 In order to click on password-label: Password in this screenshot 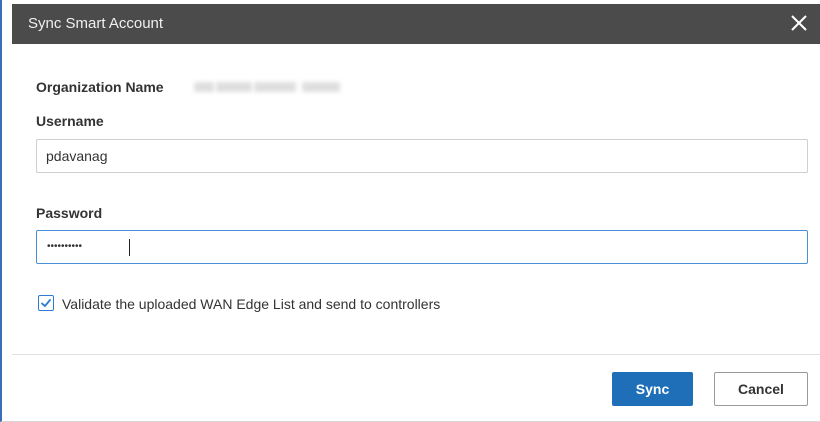, I will do `click(69, 213)`.